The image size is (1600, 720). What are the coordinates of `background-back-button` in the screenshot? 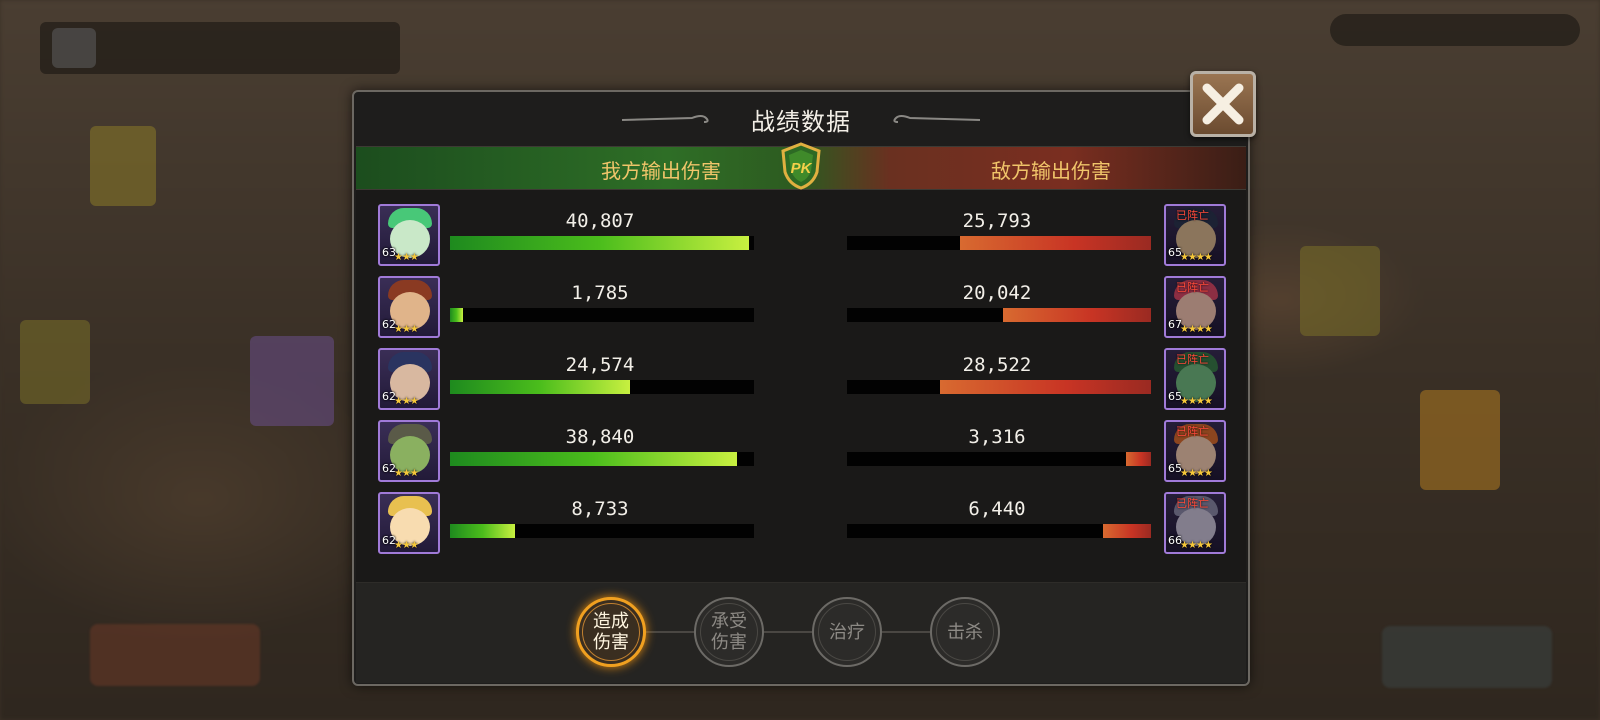 It's located at (74, 48).